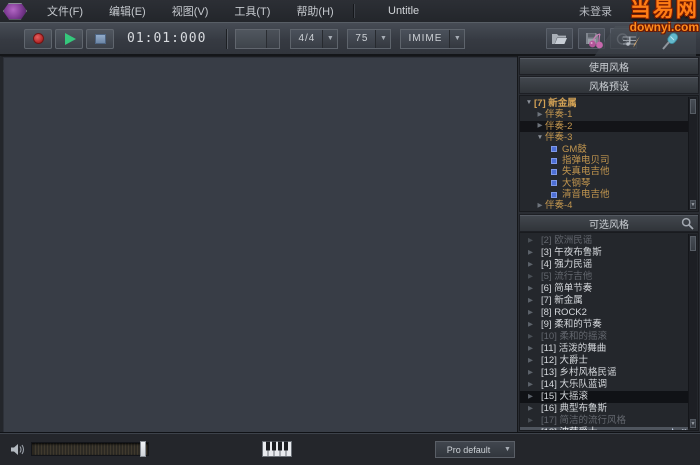  I want to click on speaker-icon, so click(18, 449).